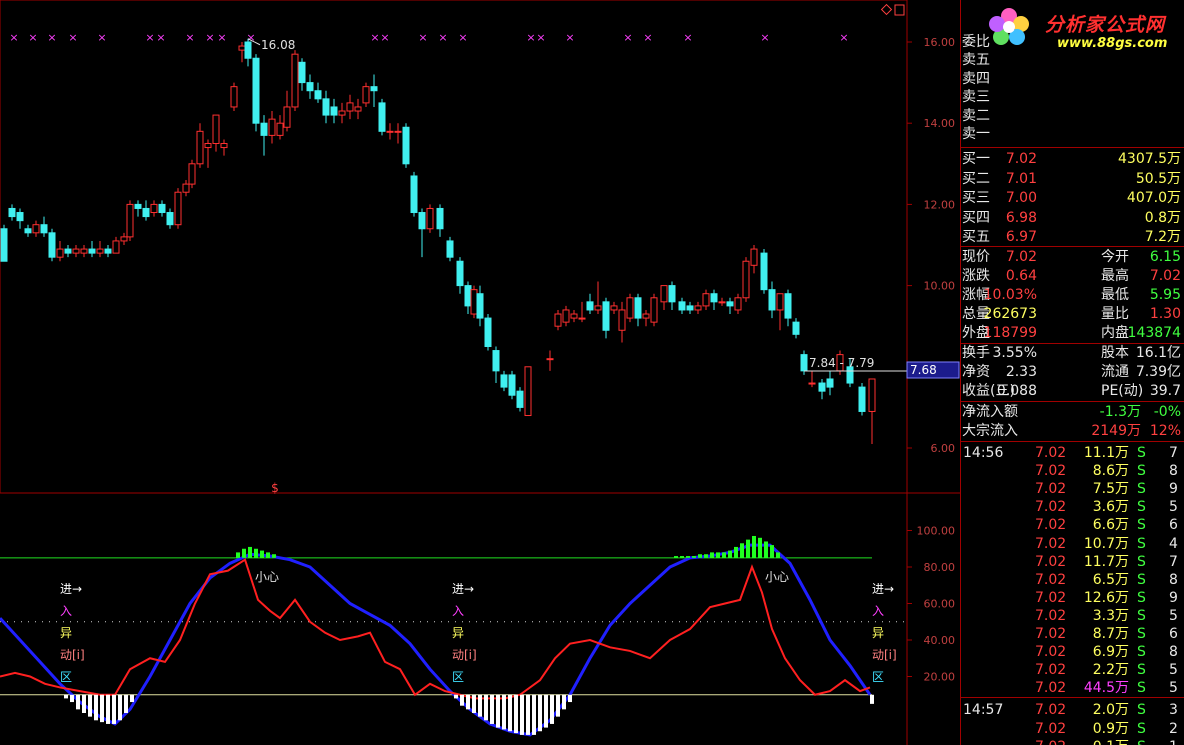 This screenshot has height=745, width=1184. What do you see at coordinates (1072, 741) in the screenshot?
I see `tick-row: 7.02 0.1万 S 1` at bounding box center [1072, 741].